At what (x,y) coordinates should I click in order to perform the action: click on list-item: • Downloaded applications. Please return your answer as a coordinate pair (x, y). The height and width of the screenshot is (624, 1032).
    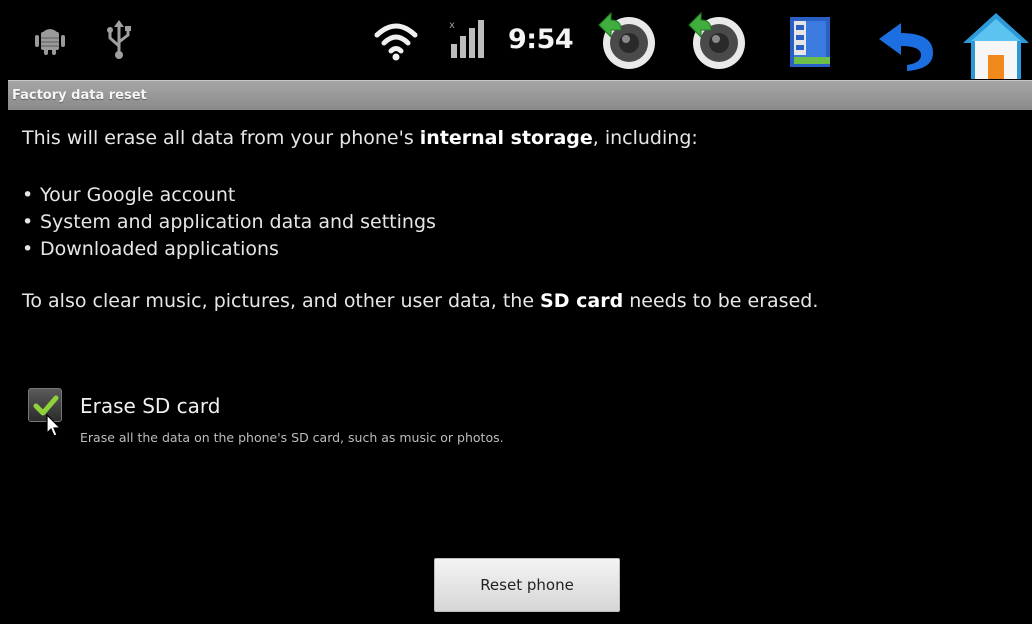
    Looking at the image, I should click on (150, 249).